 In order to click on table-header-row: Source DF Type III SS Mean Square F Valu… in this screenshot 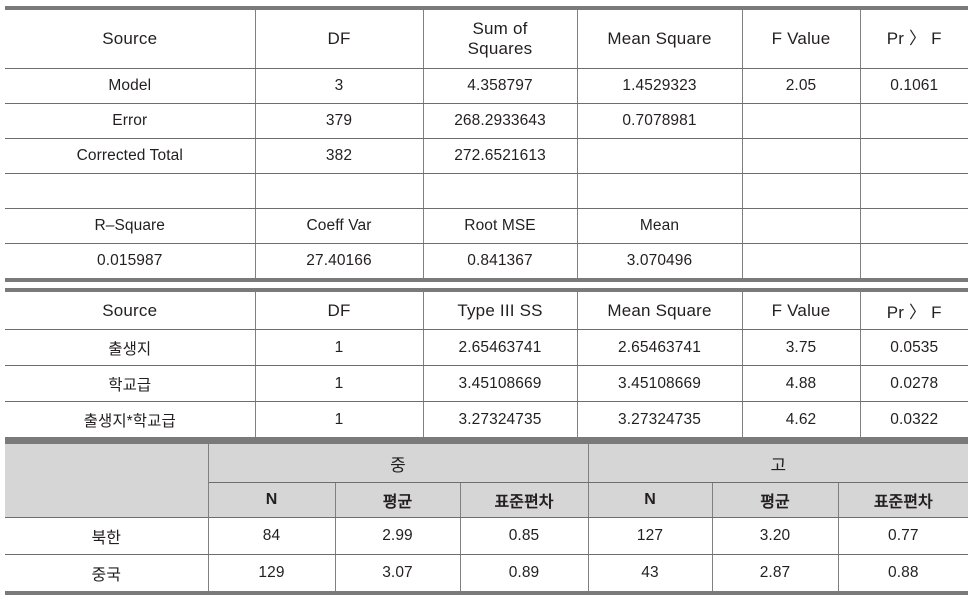, I will do `click(486, 309)`.